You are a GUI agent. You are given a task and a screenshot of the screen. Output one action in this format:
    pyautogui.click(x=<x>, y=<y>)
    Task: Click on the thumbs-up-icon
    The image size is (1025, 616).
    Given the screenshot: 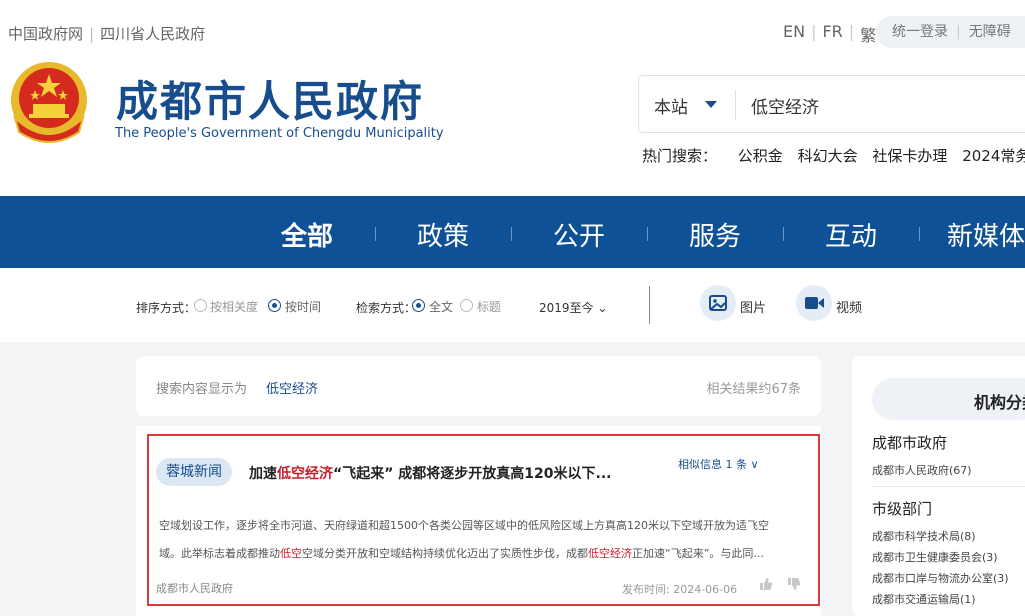 What is the action you would take?
    pyautogui.click(x=766, y=584)
    